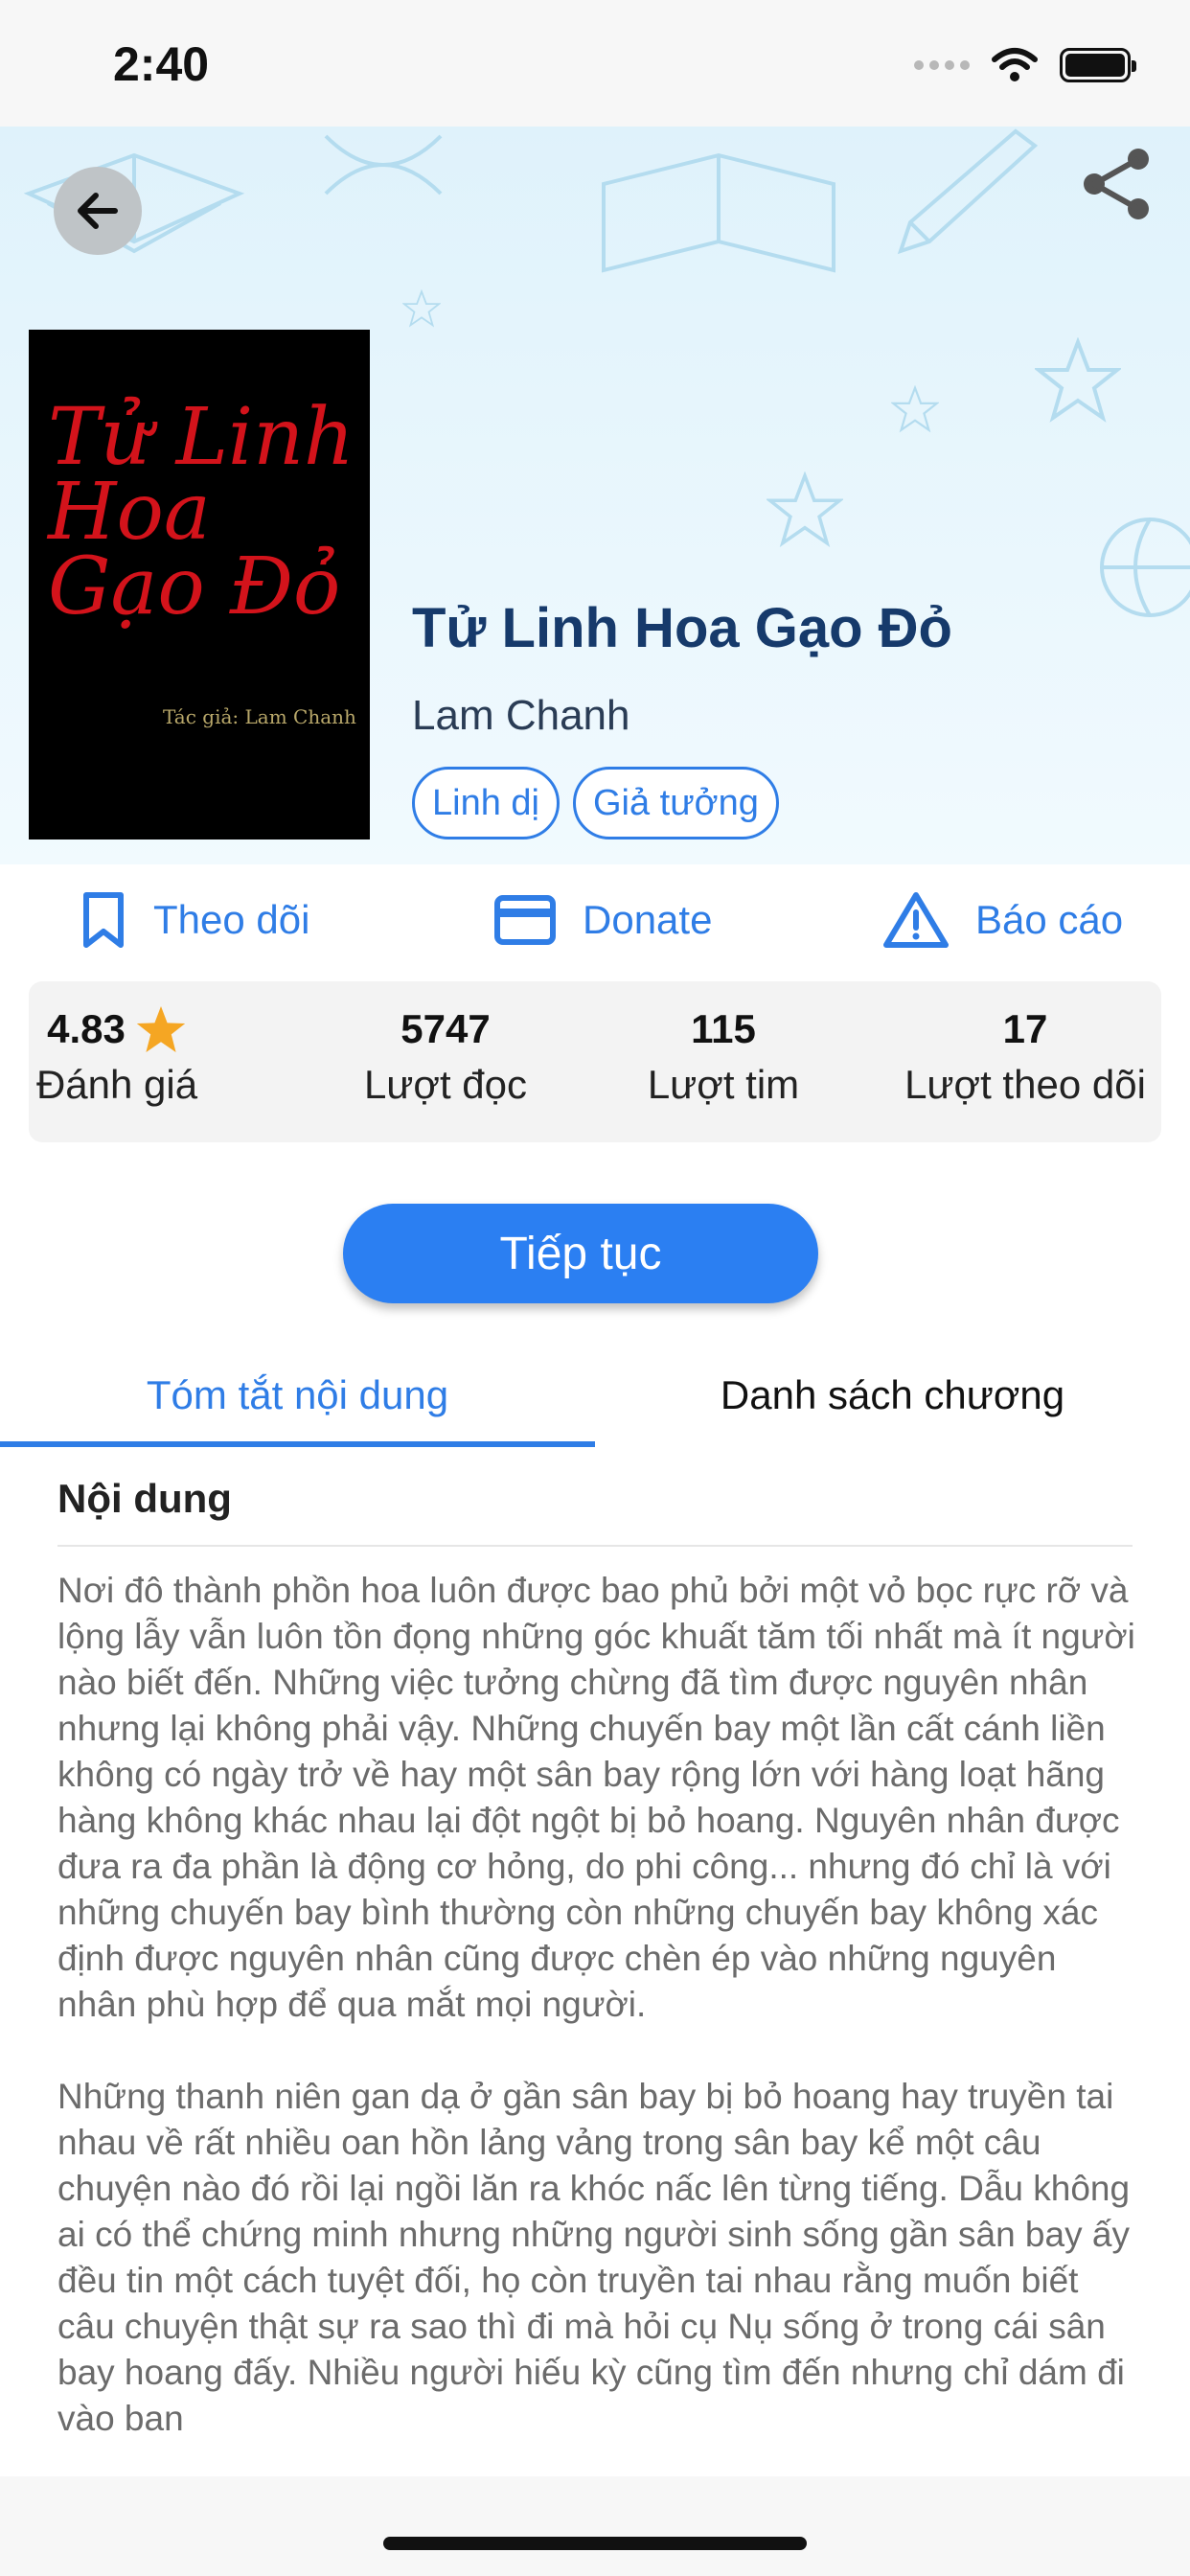 Image resolution: width=1190 pixels, height=2576 pixels. I want to click on book-cover: Tử Linh Hoa Gạo Đỏ Tác giả: Lam Chanh, so click(199, 585).